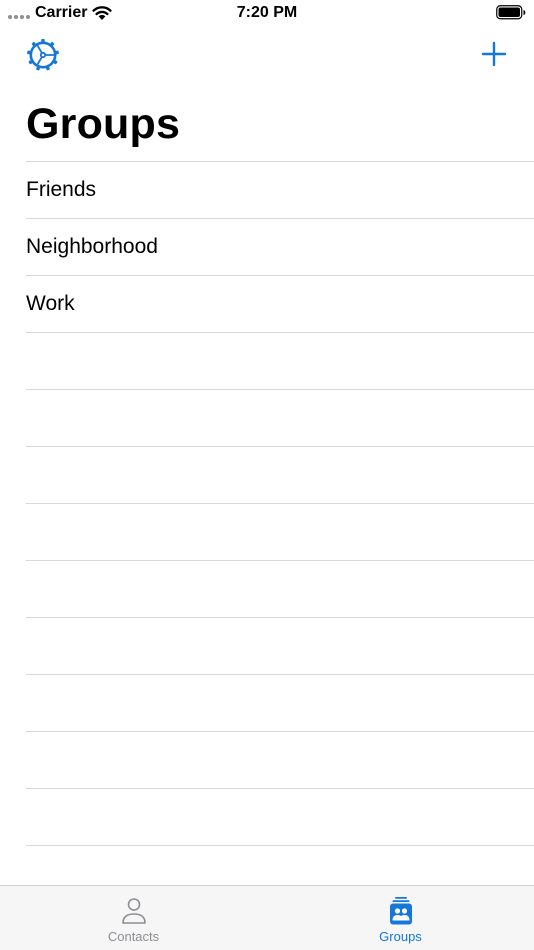 This screenshot has width=534, height=950. What do you see at coordinates (133, 911) in the screenshot?
I see `person-icon` at bounding box center [133, 911].